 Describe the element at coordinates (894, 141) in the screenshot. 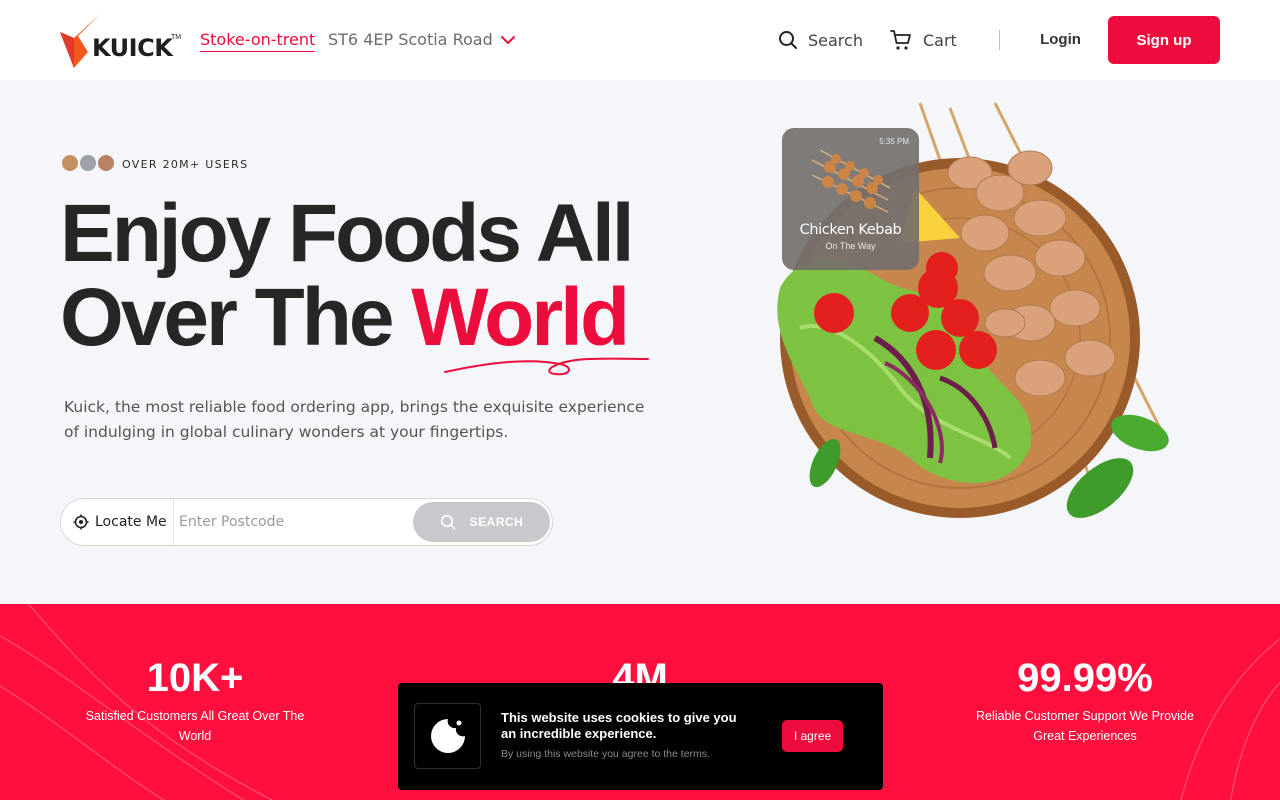

I see `order-time: 5:35 PM` at that location.